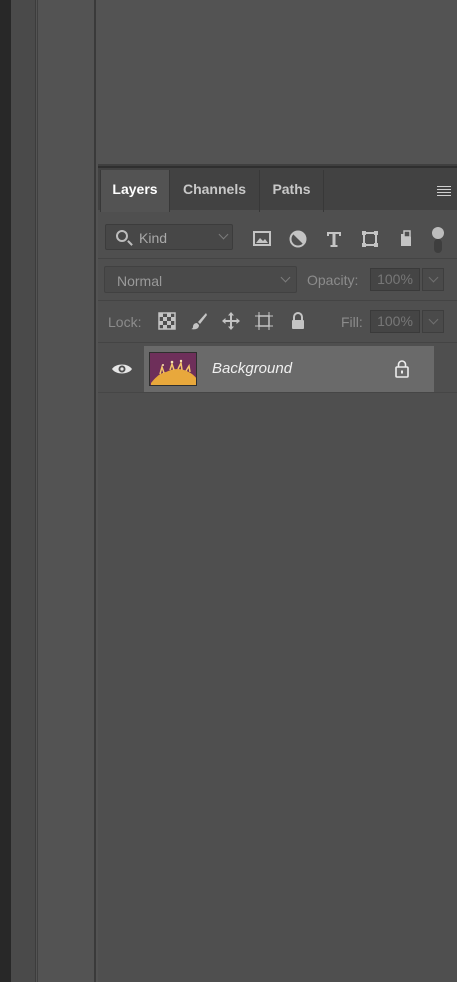 The height and width of the screenshot is (982, 457). Describe the element at coordinates (370, 239) in the screenshot. I see `shape-filter-icon` at that location.